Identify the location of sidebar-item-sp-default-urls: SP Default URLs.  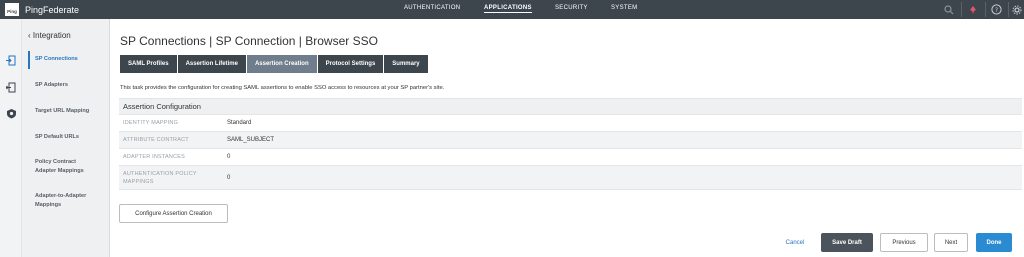
(71, 137).